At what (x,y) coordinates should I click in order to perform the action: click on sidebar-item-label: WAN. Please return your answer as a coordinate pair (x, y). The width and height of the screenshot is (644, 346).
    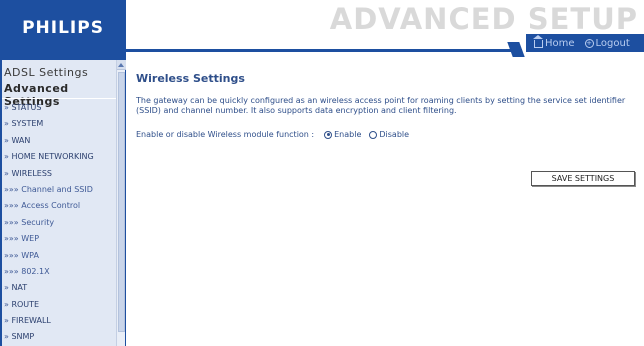
    Looking at the image, I should click on (21, 140).